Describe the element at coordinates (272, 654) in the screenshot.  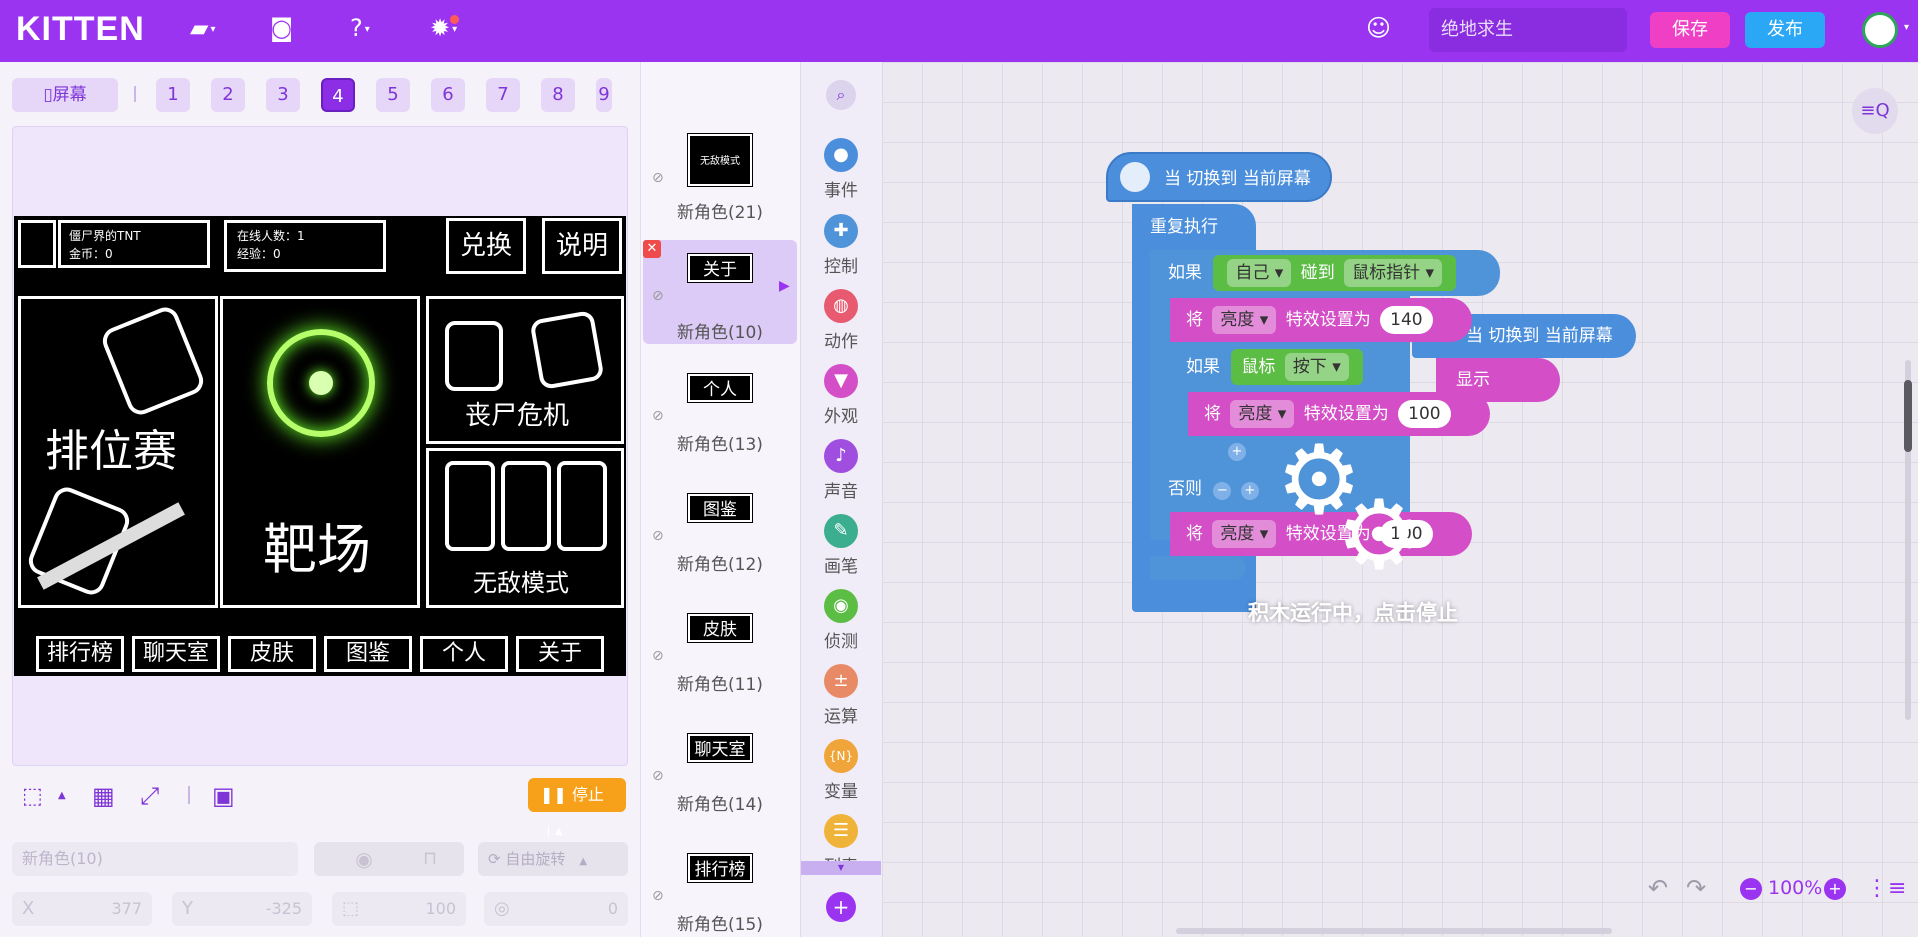
I see `skin-button: 皮肤` at that location.